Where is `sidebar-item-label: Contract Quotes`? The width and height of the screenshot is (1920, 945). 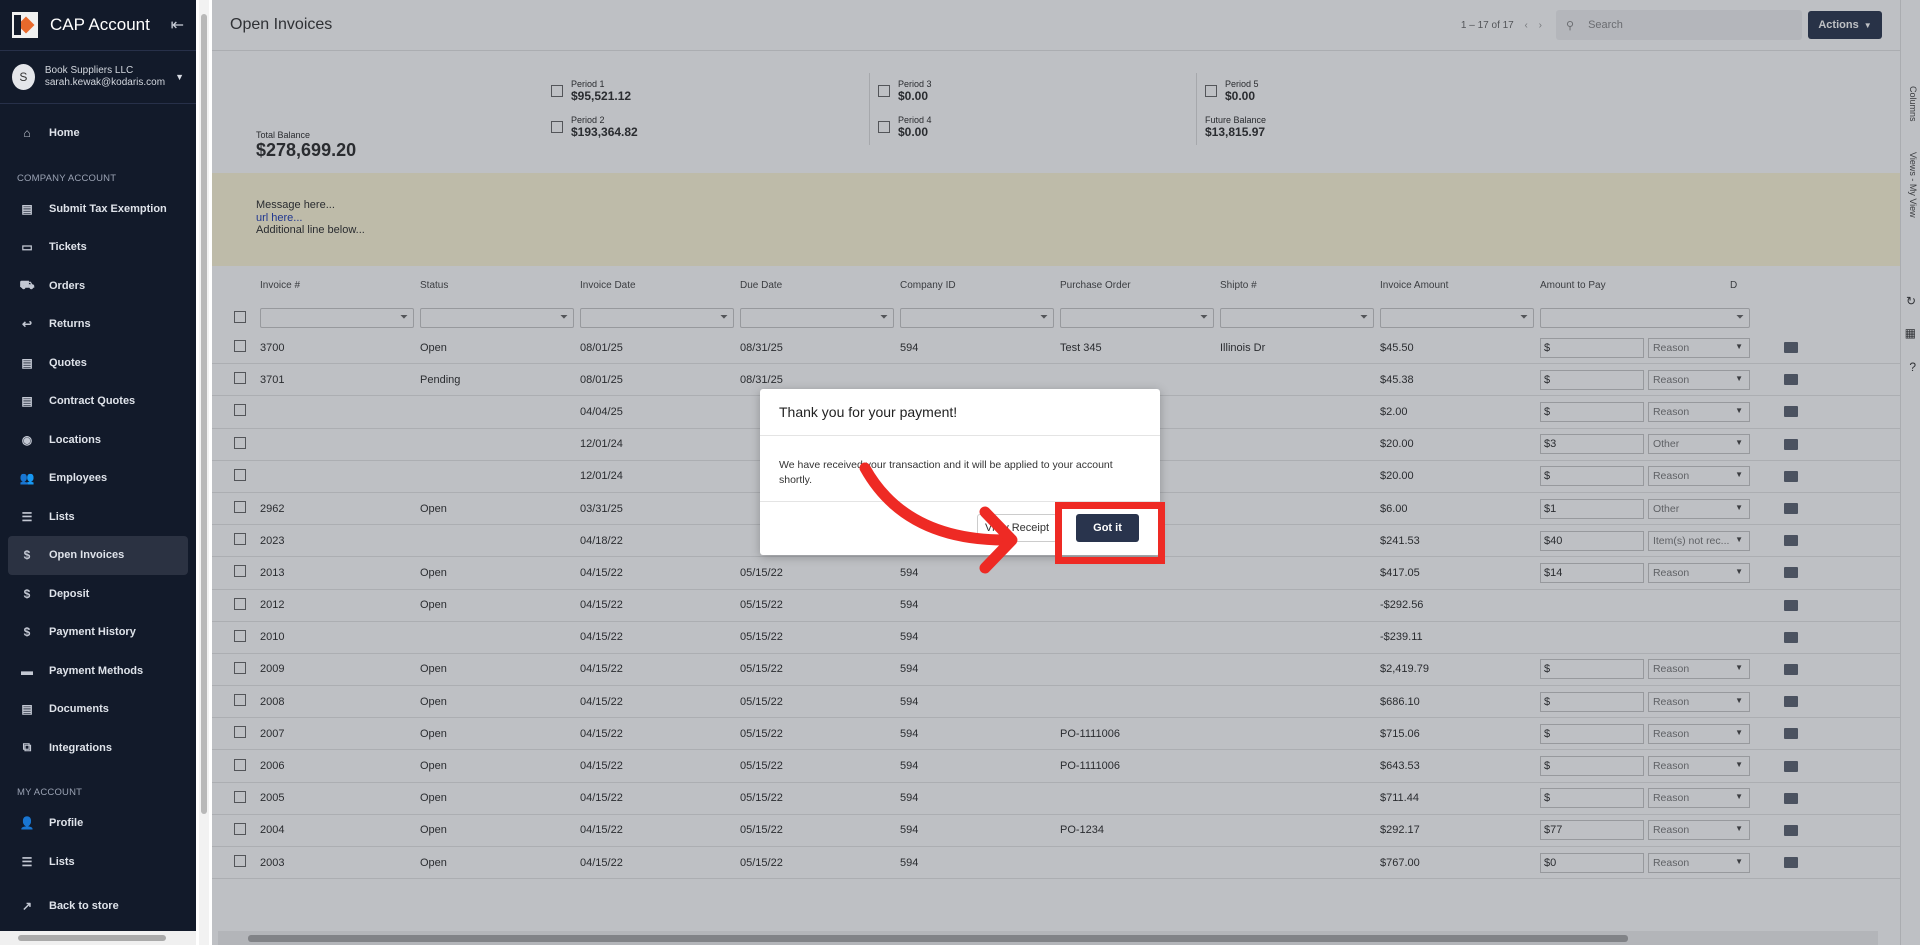 sidebar-item-label: Contract Quotes is located at coordinates (92, 401).